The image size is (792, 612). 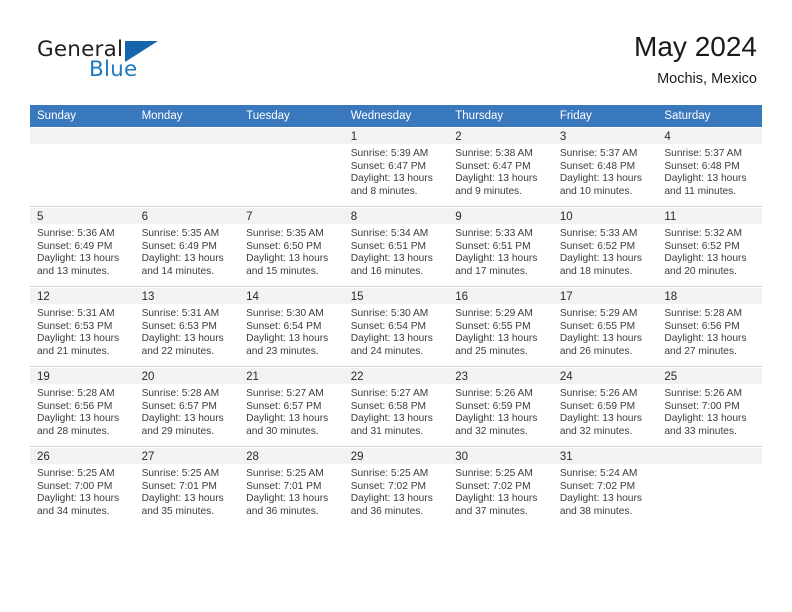 What do you see at coordinates (491, 431) in the screenshot?
I see `daylight-duration-line2: and 32 minutes.` at bounding box center [491, 431].